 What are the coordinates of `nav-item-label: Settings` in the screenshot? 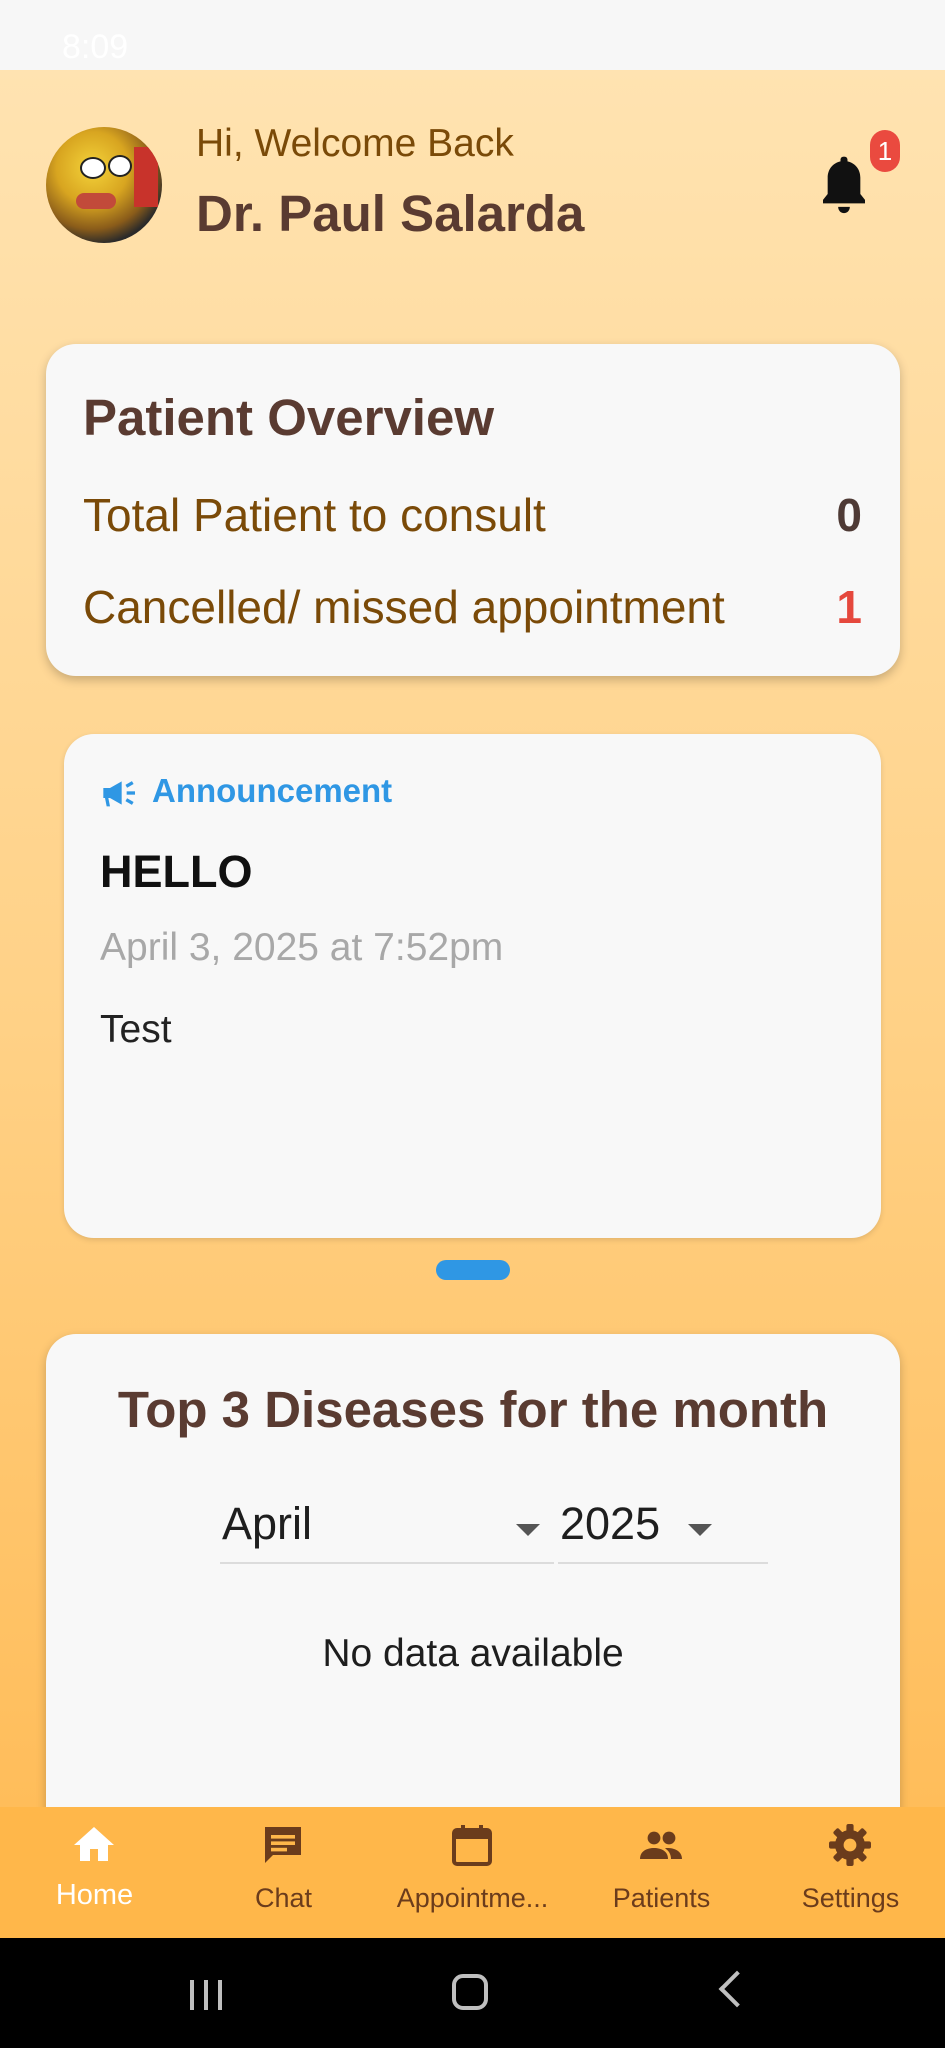 It's located at (850, 1898).